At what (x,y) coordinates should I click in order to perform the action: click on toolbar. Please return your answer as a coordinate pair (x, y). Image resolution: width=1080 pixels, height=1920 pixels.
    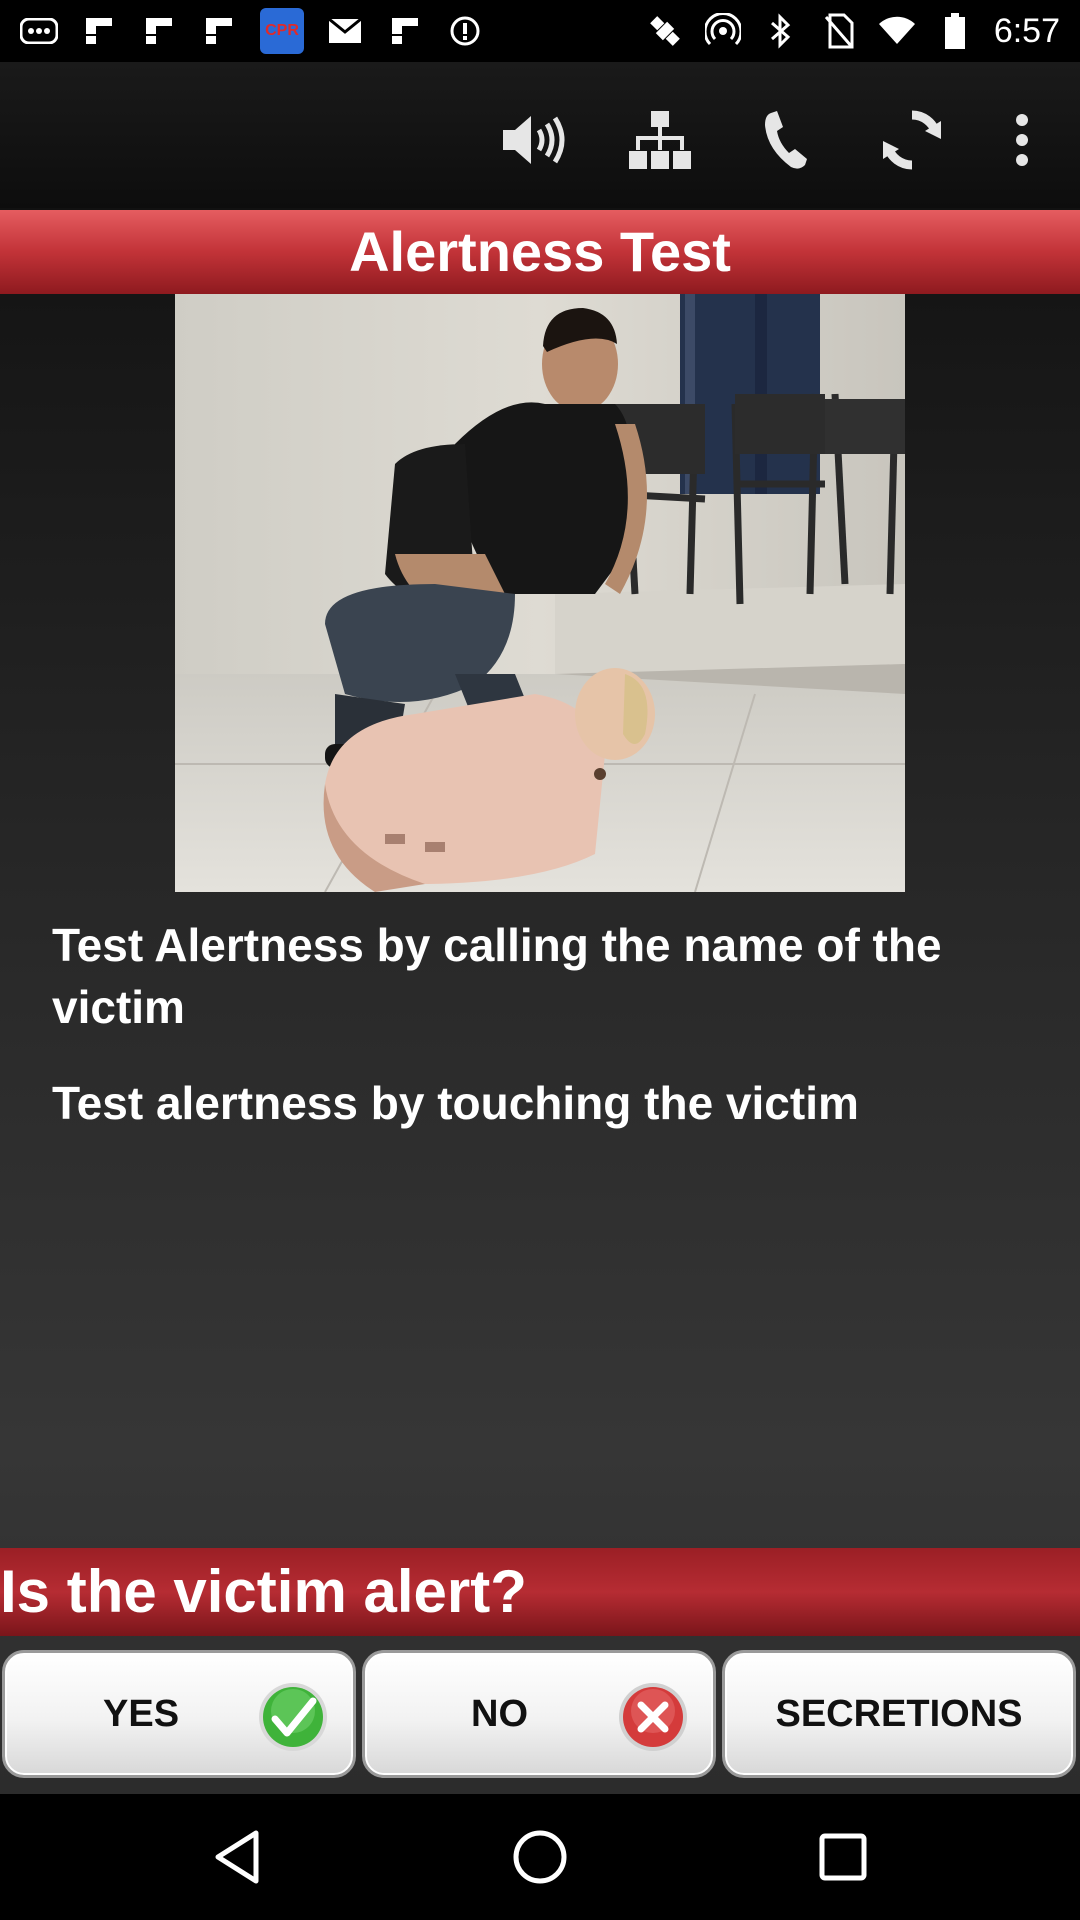
    Looking at the image, I should click on (540, 135).